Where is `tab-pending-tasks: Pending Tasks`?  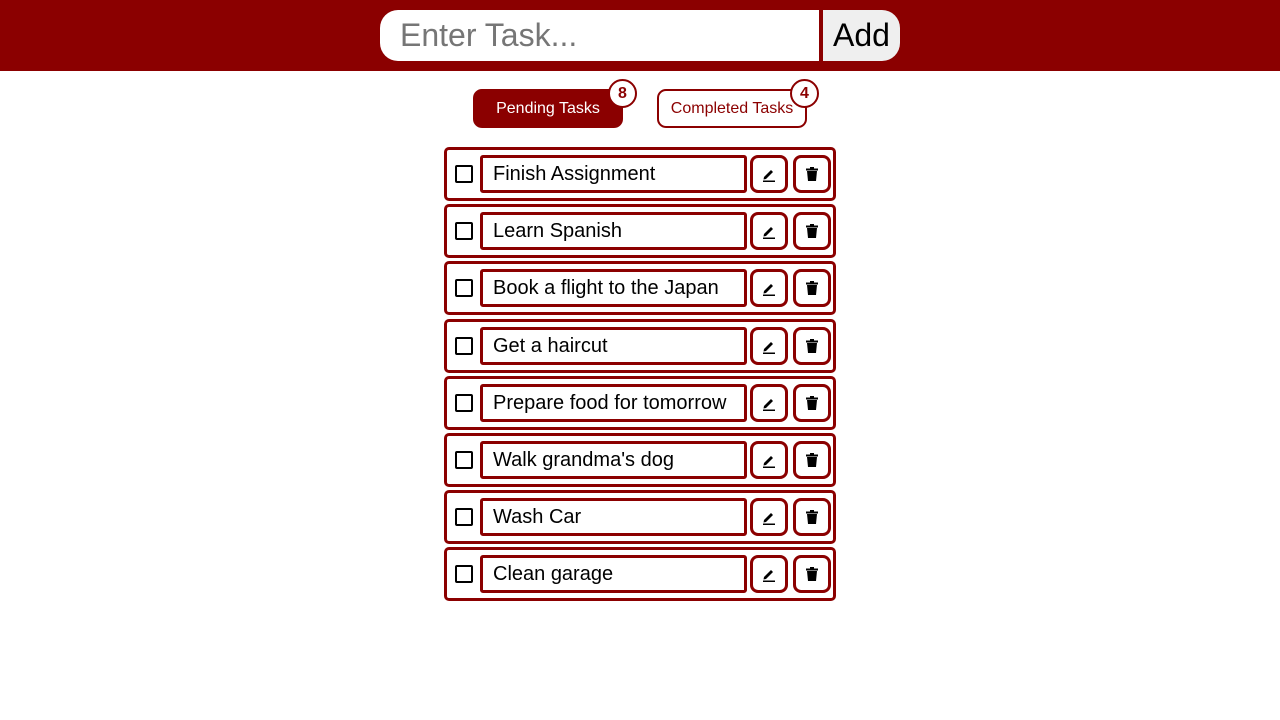
tab-pending-tasks: Pending Tasks is located at coordinates (548, 108).